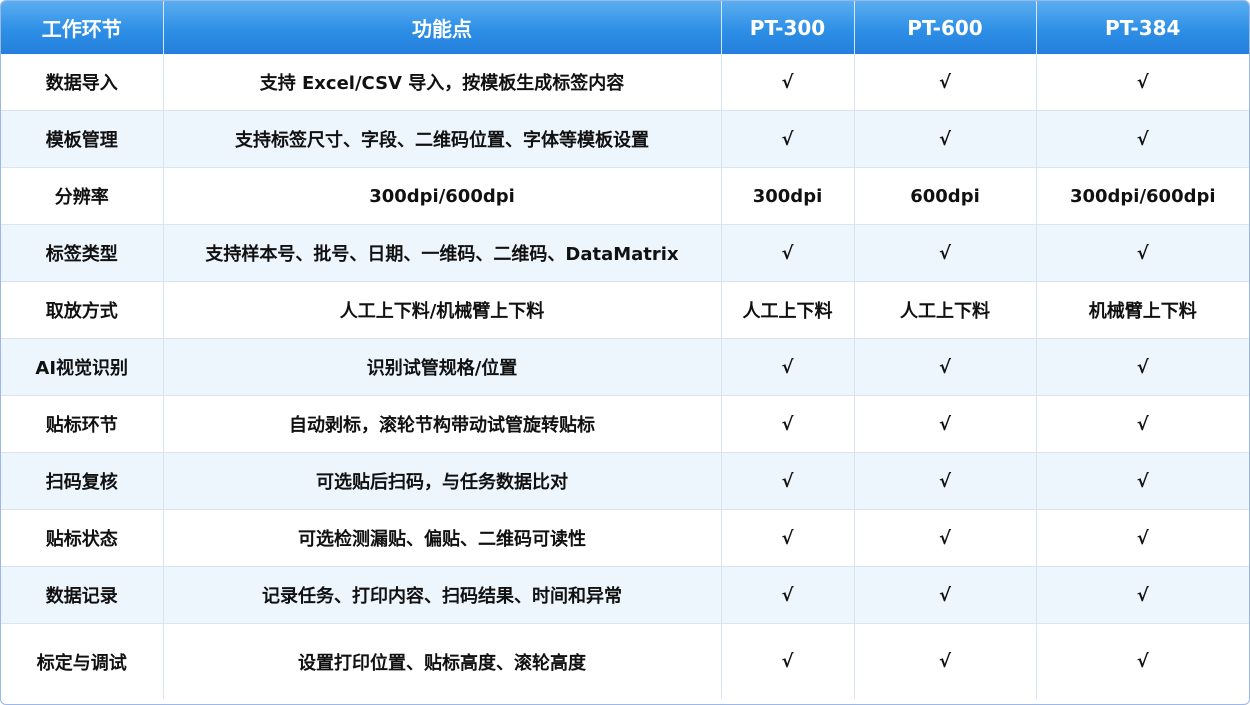 Image resolution: width=1250 pixels, height=705 pixels. Describe the element at coordinates (1142, 27) in the screenshot. I see `header-pt-384: PT-384` at that location.